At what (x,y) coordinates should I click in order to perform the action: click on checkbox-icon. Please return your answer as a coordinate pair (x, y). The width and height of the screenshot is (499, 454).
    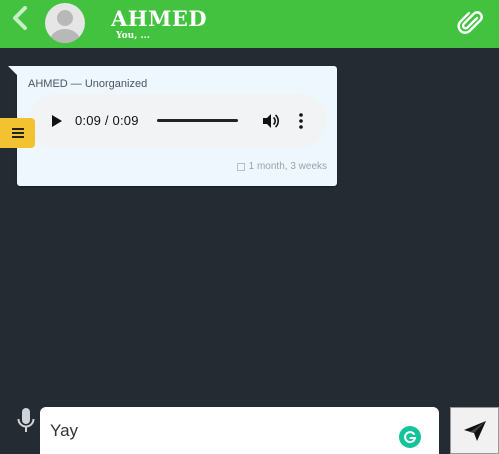
    Looking at the image, I should click on (240, 166).